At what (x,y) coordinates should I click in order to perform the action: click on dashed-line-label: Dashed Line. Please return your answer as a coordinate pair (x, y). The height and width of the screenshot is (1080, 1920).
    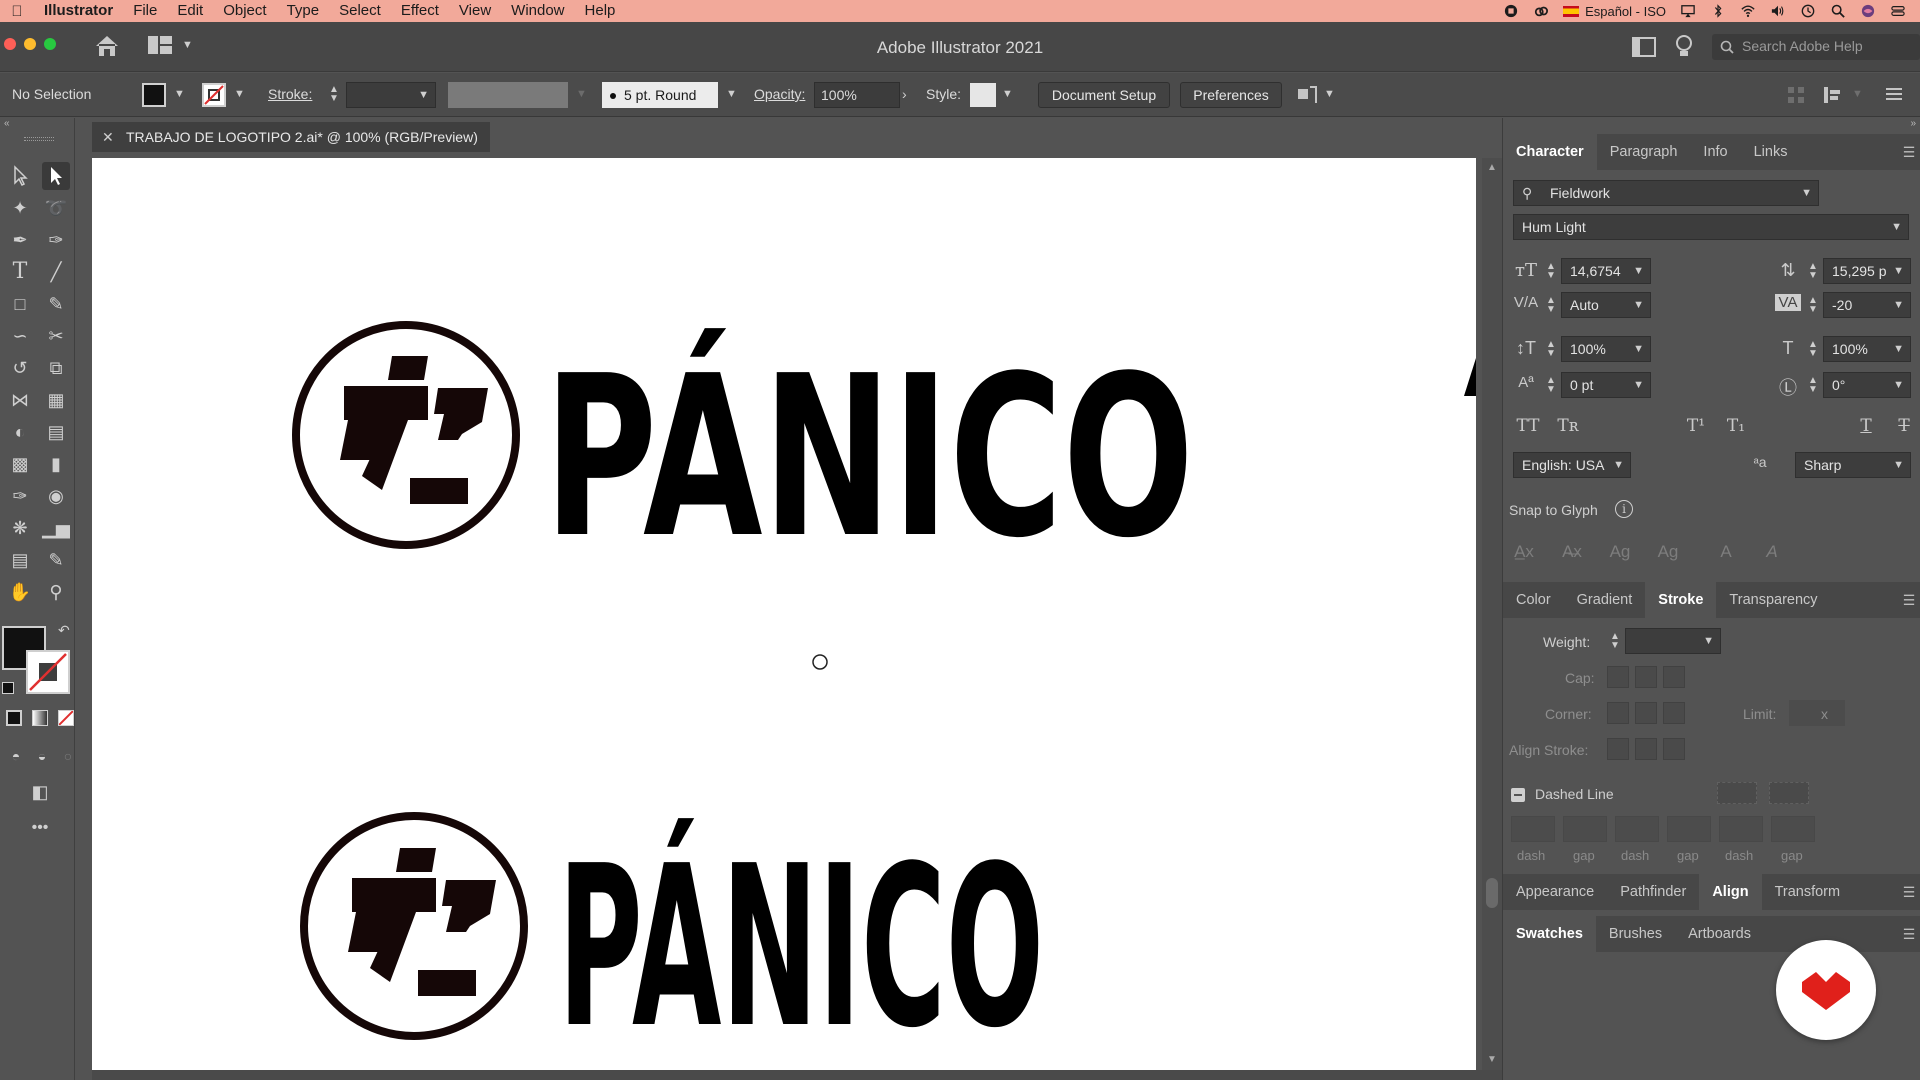
    Looking at the image, I should click on (1574, 794).